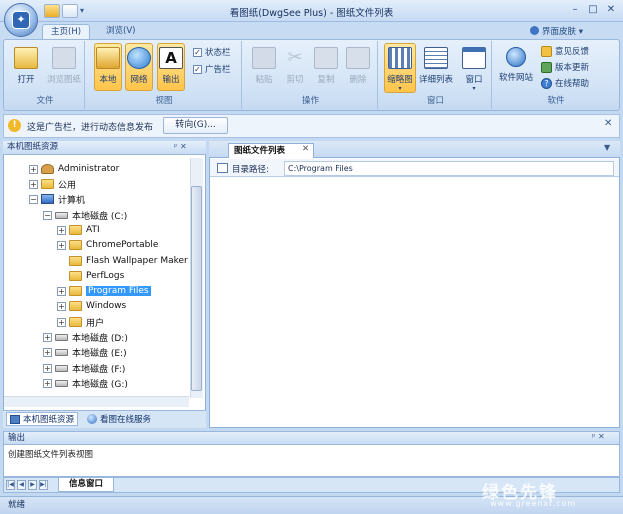  What do you see at coordinates (26, 80) in the screenshot?
I see `open-label: 打开` at bounding box center [26, 80].